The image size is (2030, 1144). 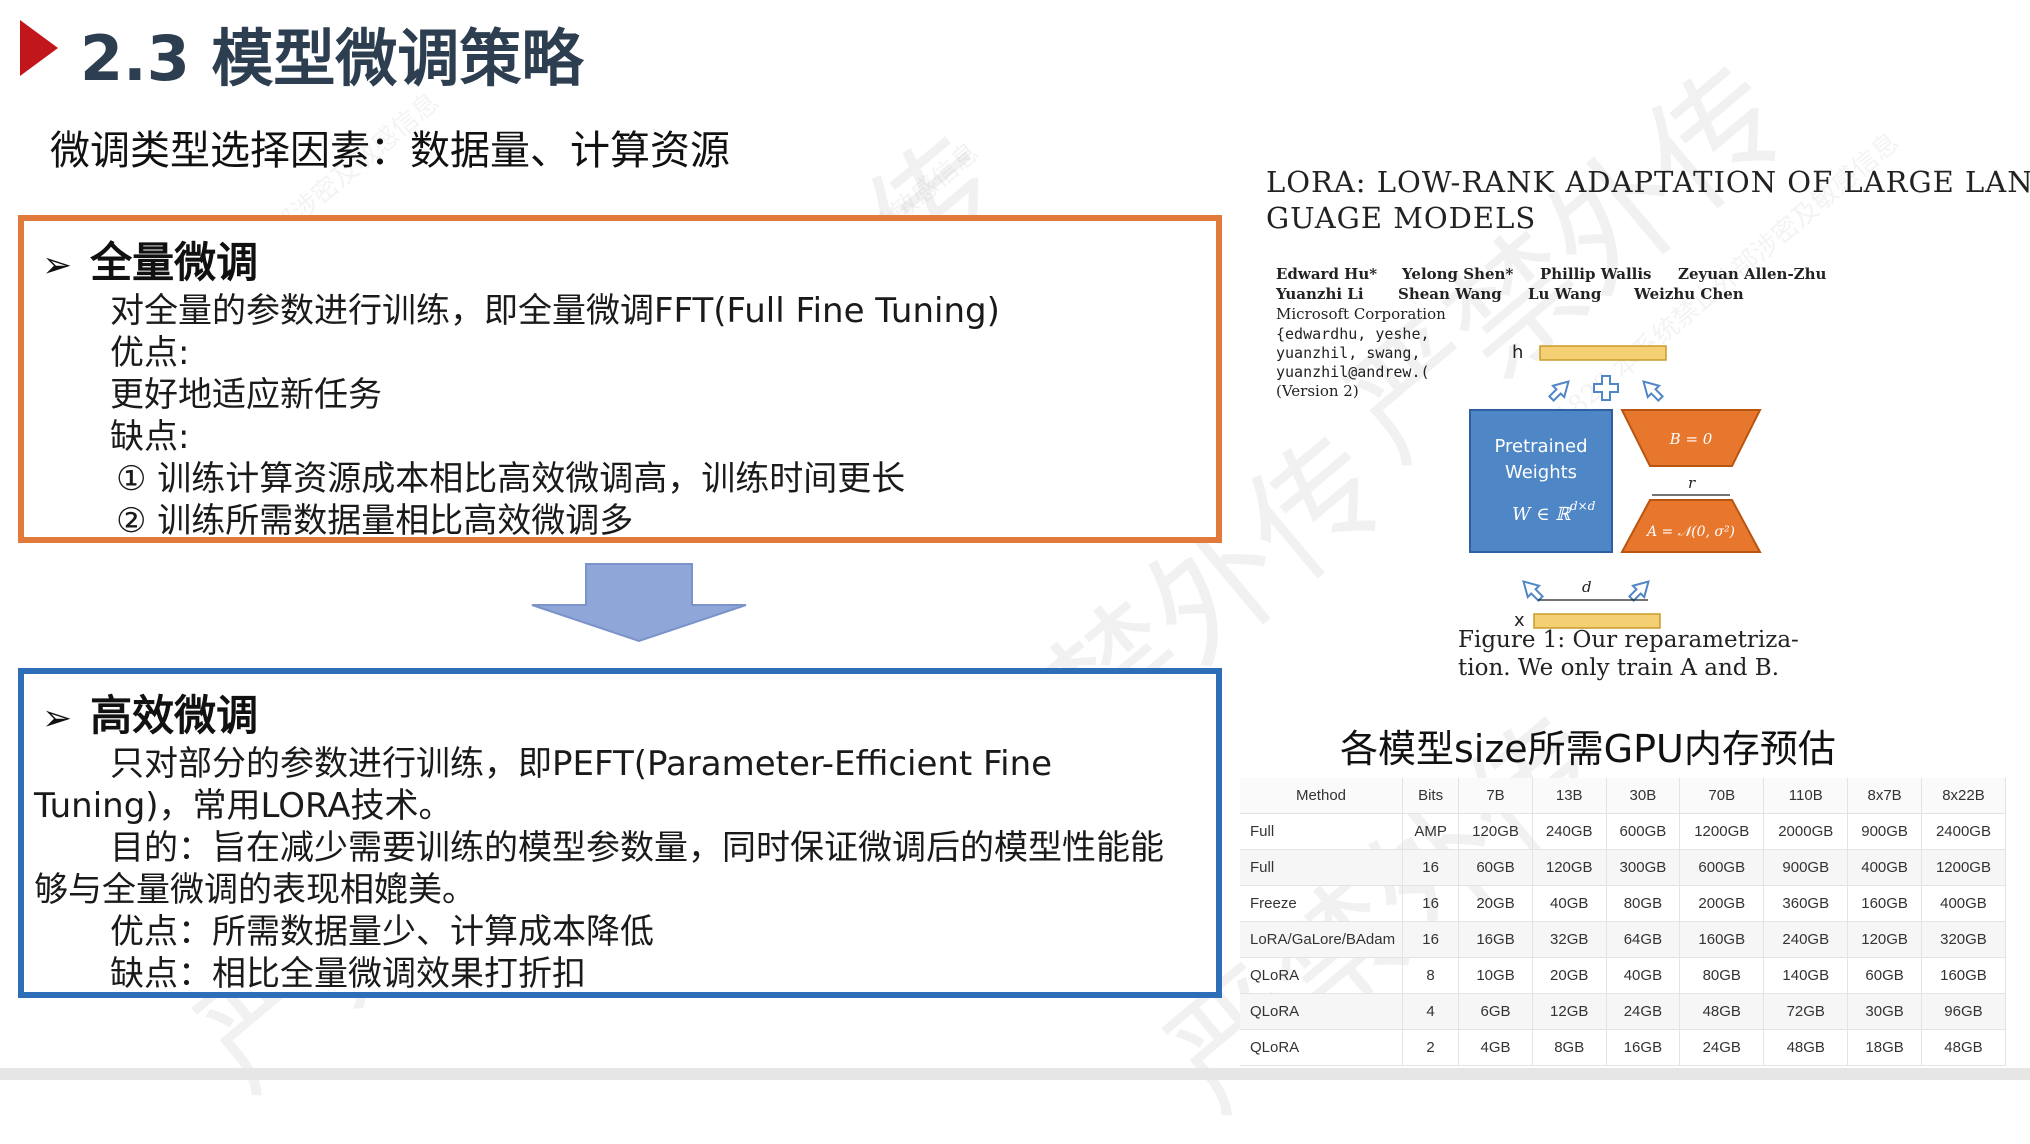 What do you see at coordinates (639, 603) in the screenshot?
I see `down-arrow-icon` at bounding box center [639, 603].